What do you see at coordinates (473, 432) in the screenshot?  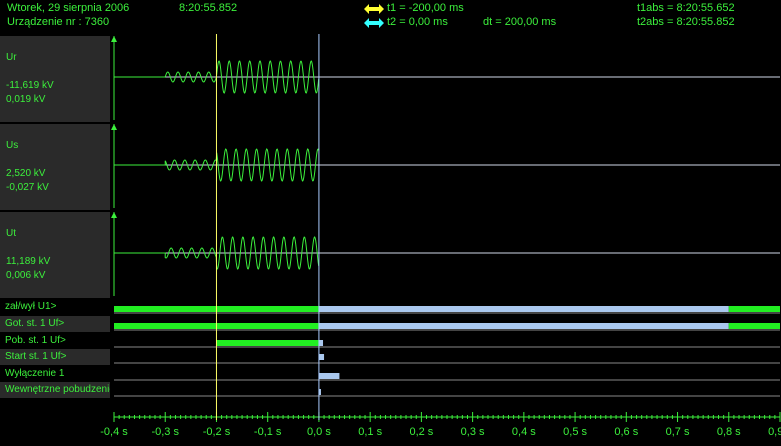 I see `axis-tick-label: 0,3 s` at bounding box center [473, 432].